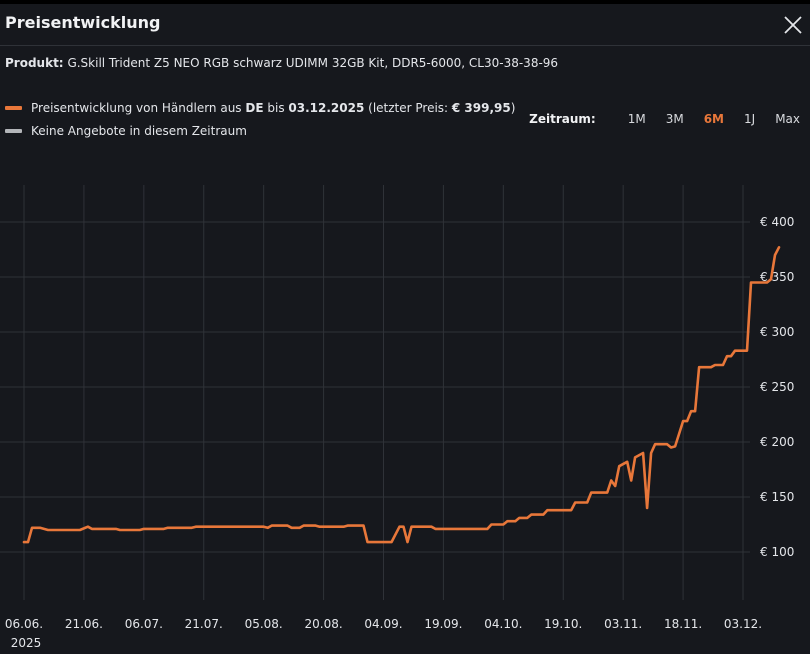  I want to click on x-tick-label: 19.09., so click(443, 624).